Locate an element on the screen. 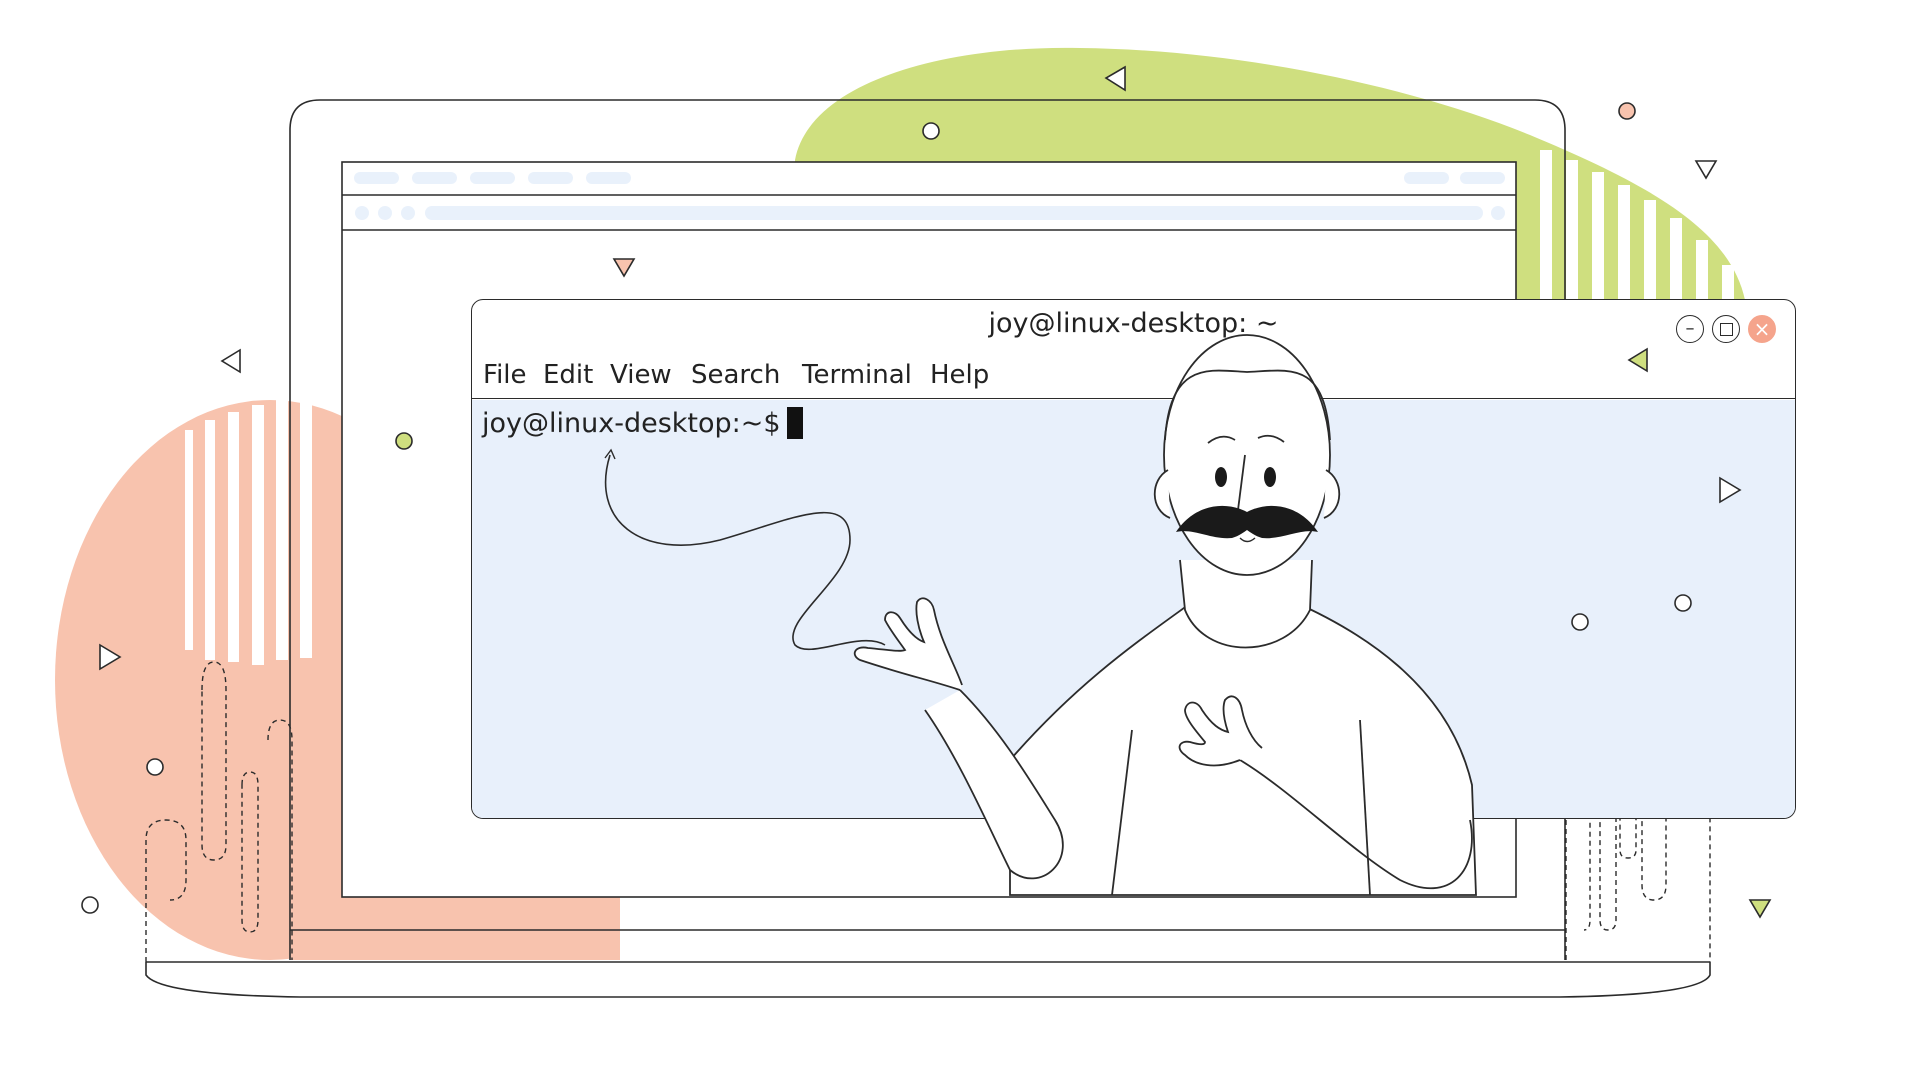 This screenshot has height=1080, width=1920. maximize-button is located at coordinates (1726, 329).